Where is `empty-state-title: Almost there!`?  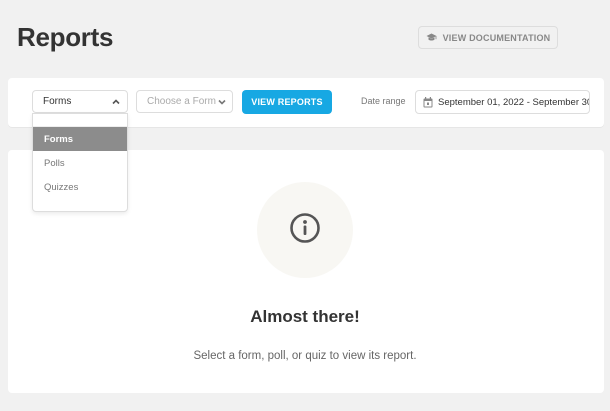
empty-state-title: Almost there! is located at coordinates (305, 316).